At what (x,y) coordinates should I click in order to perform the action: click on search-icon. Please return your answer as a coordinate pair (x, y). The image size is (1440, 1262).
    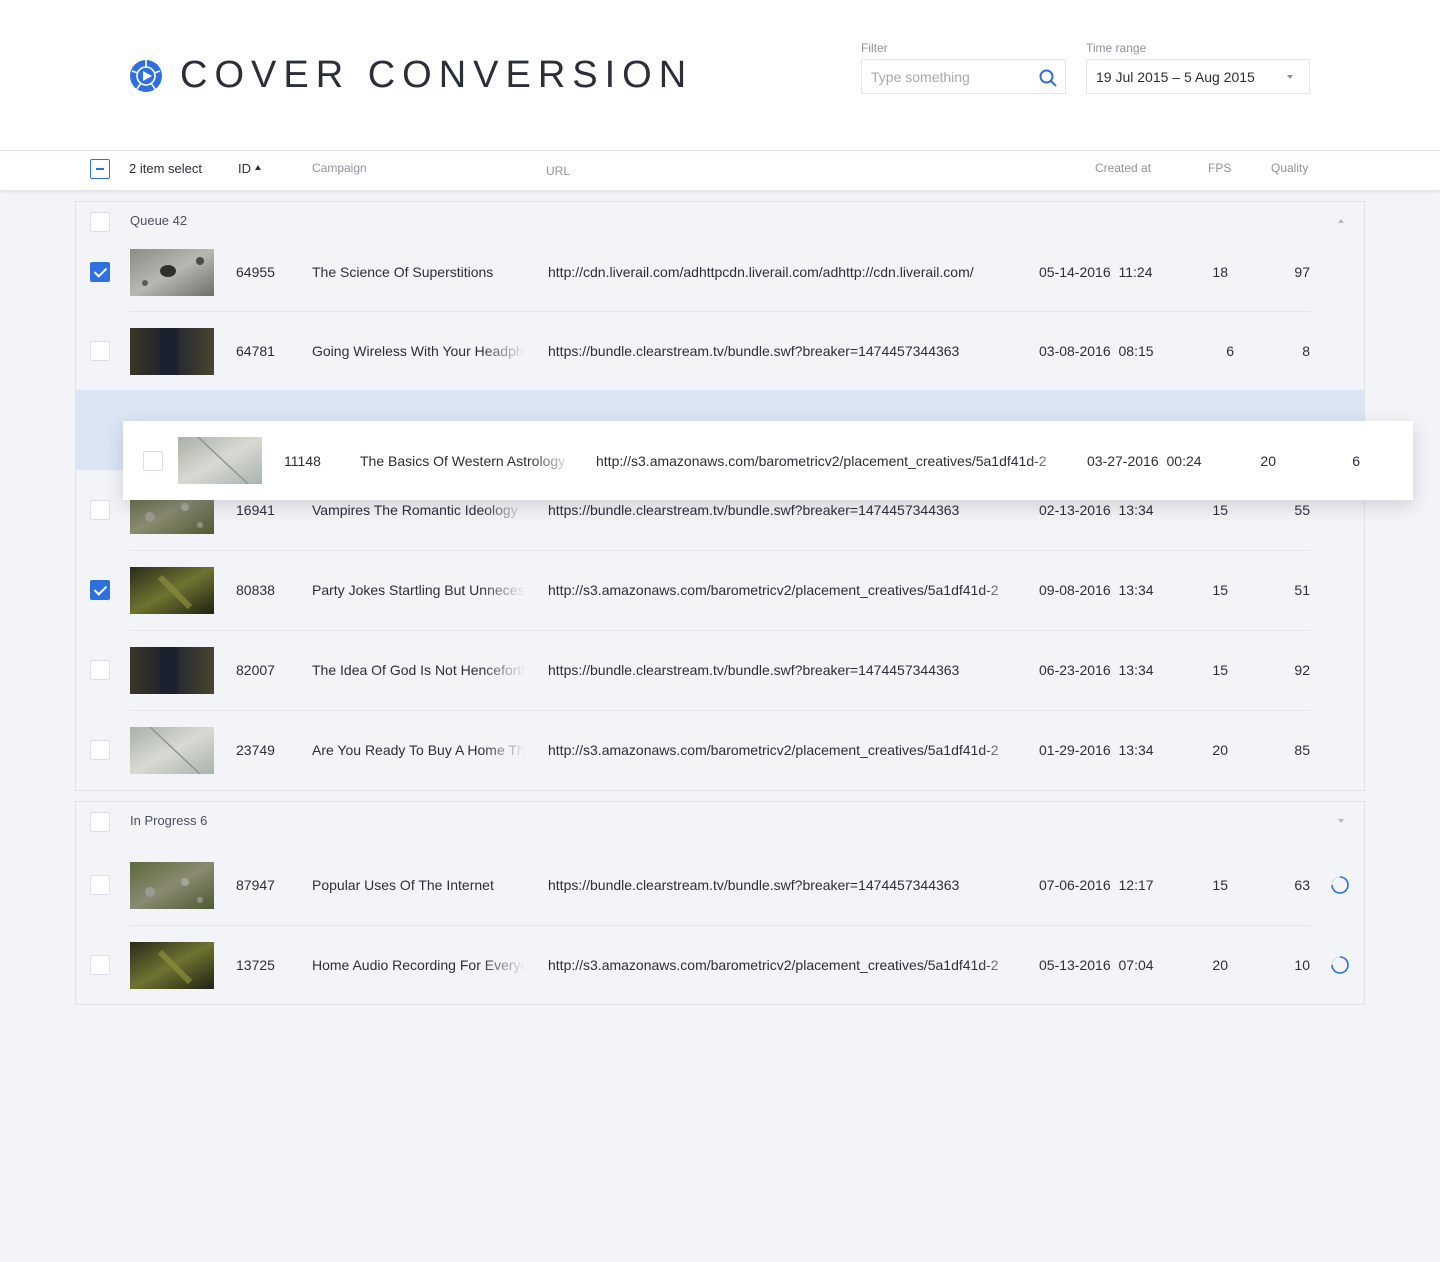
    Looking at the image, I should click on (1048, 78).